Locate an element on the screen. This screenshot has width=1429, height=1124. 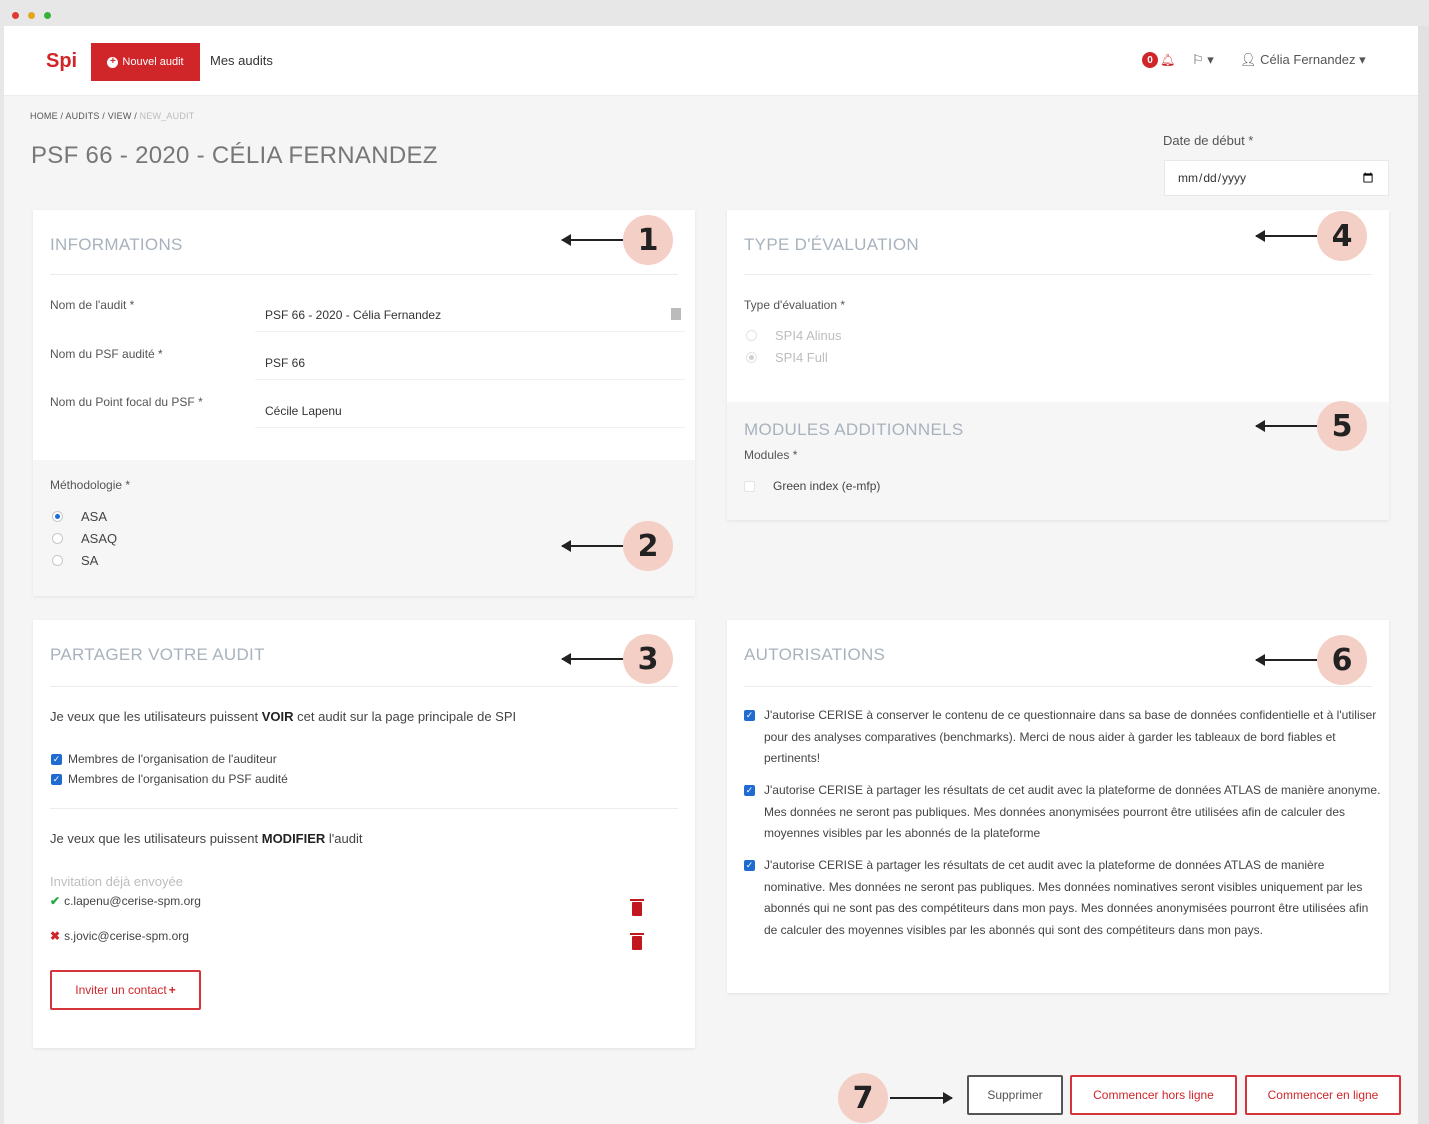
user-menu-dropdown: 👤︎ Célia Fernandez ▾ is located at coordinates (1303, 60).